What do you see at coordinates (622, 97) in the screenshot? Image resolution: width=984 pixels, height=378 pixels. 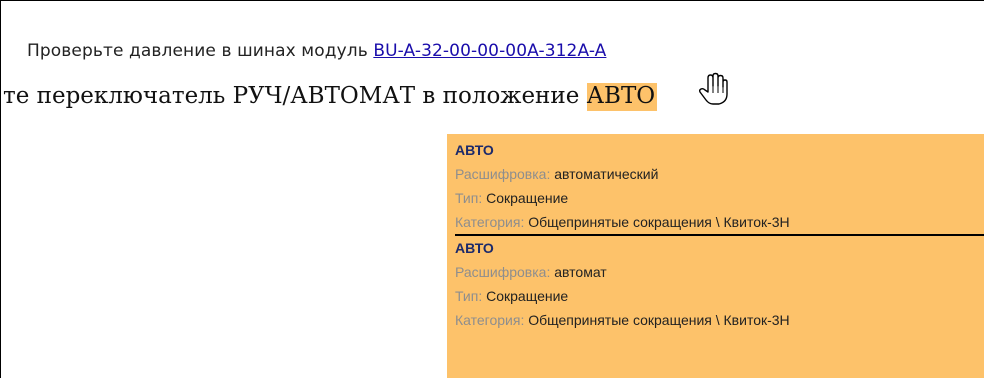 I see `highlighted-abbreviation: АВТО` at bounding box center [622, 97].